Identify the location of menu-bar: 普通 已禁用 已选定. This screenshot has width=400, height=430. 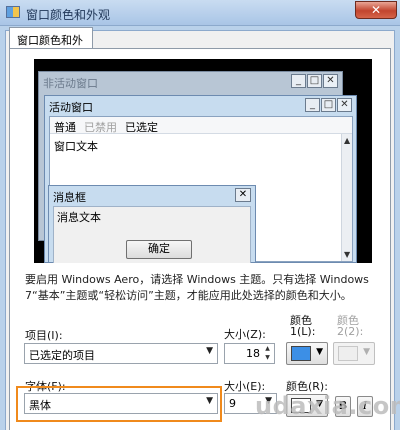
(201, 125).